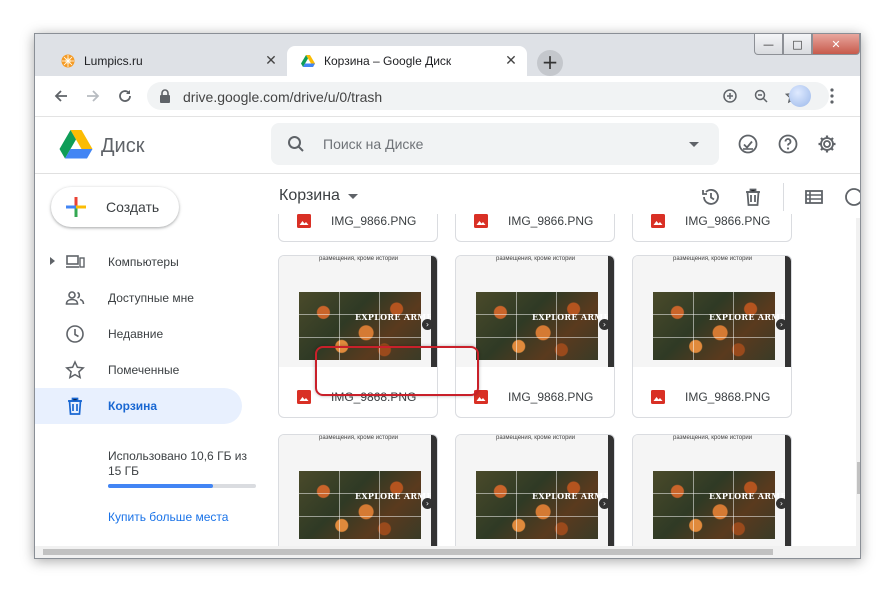 Image resolution: width=893 pixels, height=592 pixels. Describe the element at coordinates (133, 406) in the screenshot. I see `sidebar-item-label: Корзина` at that location.